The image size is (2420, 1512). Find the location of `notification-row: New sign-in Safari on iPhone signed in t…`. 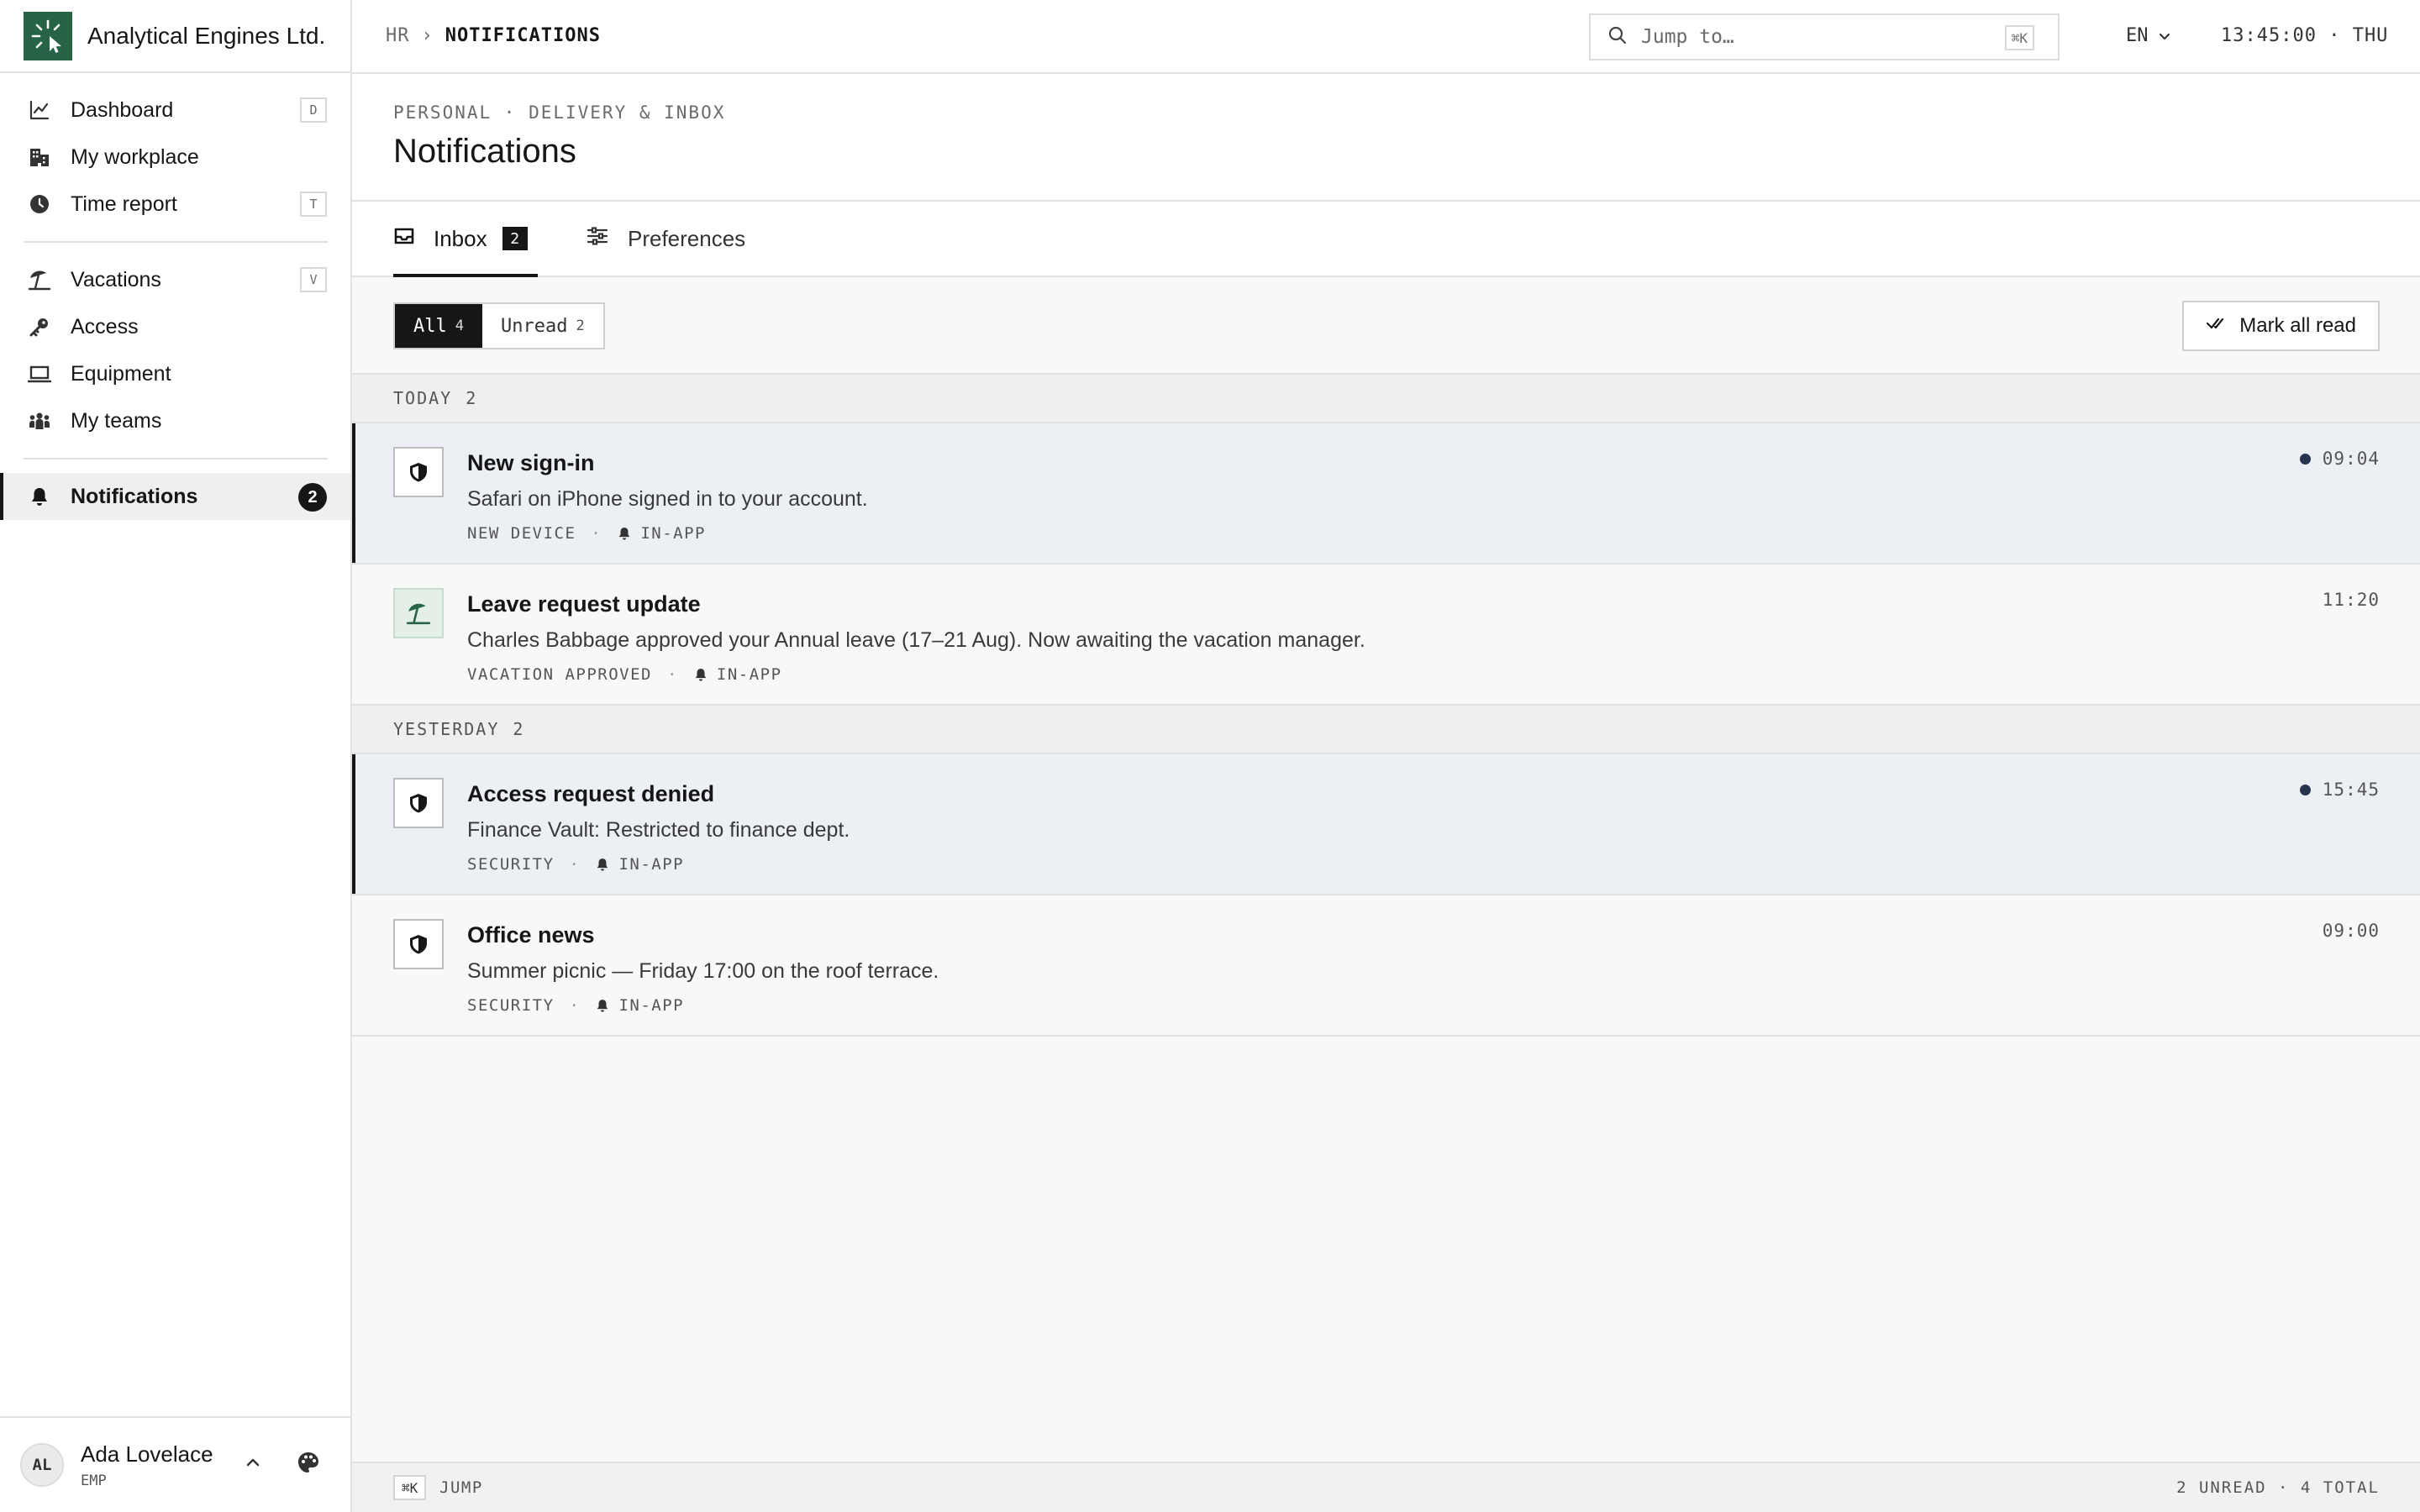

notification-row: New sign-in Safari on iPhone signed in t… is located at coordinates (1386, 493).